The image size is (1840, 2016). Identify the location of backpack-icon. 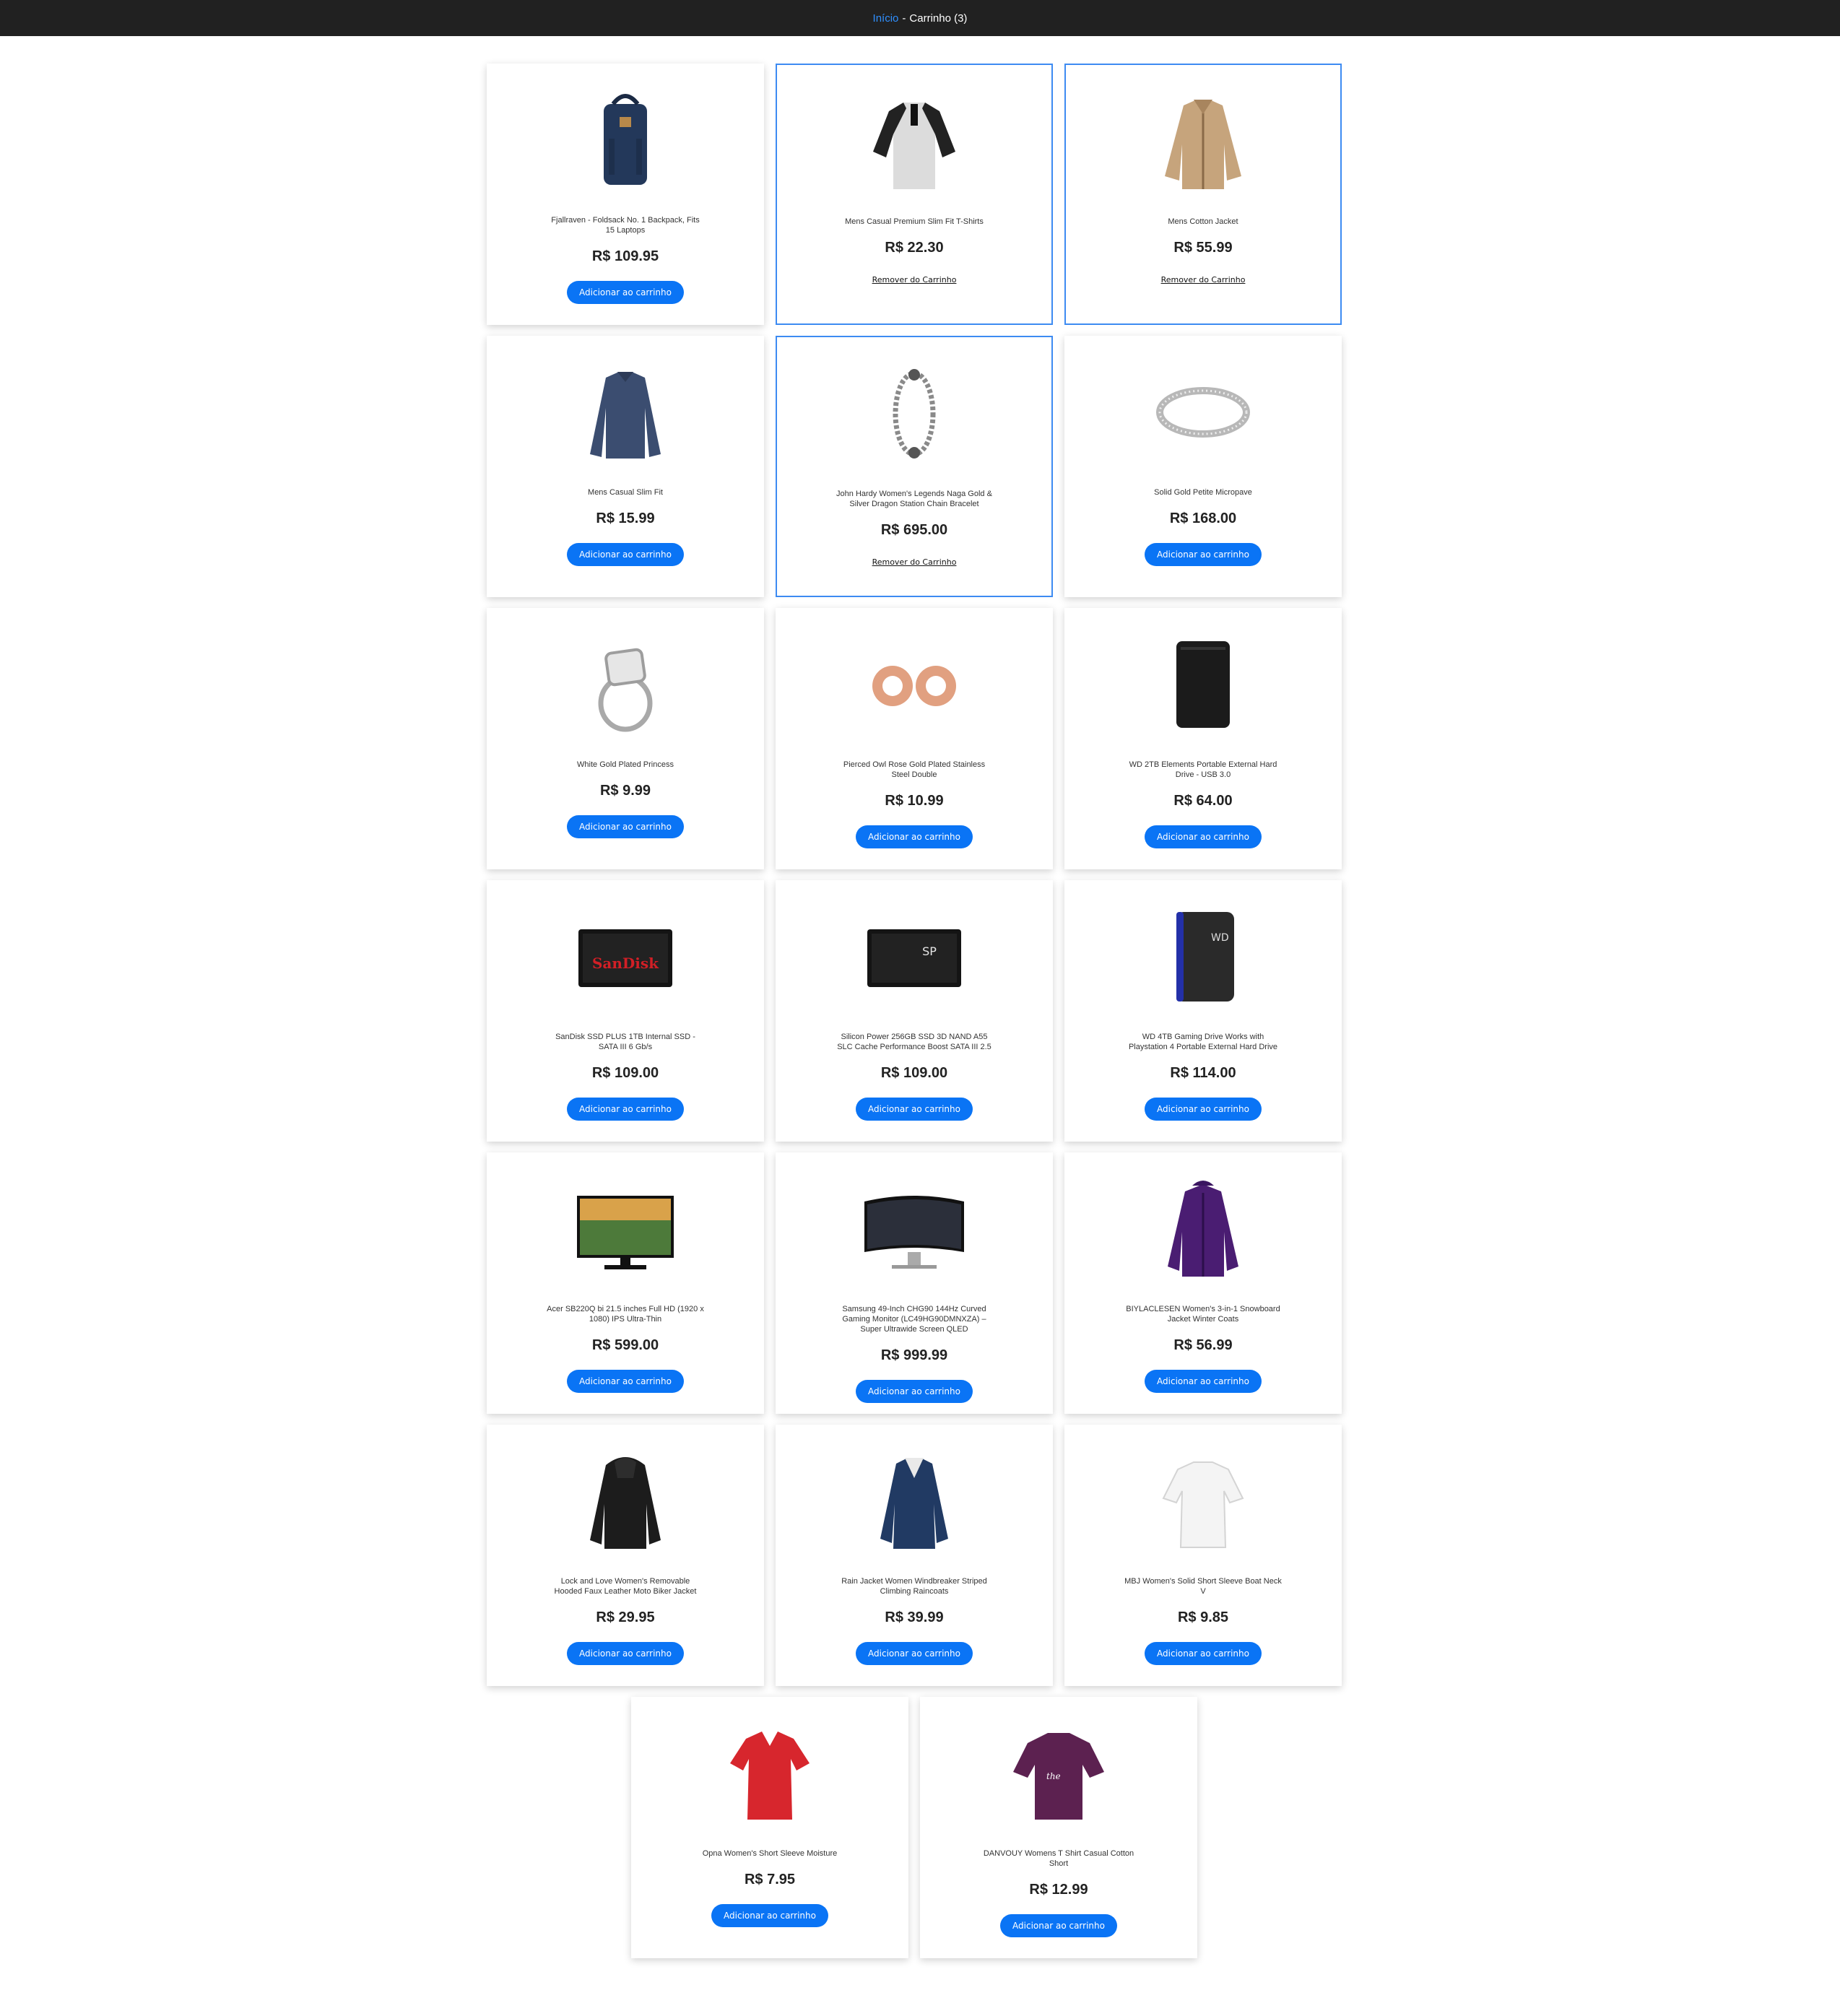
(625, 139).